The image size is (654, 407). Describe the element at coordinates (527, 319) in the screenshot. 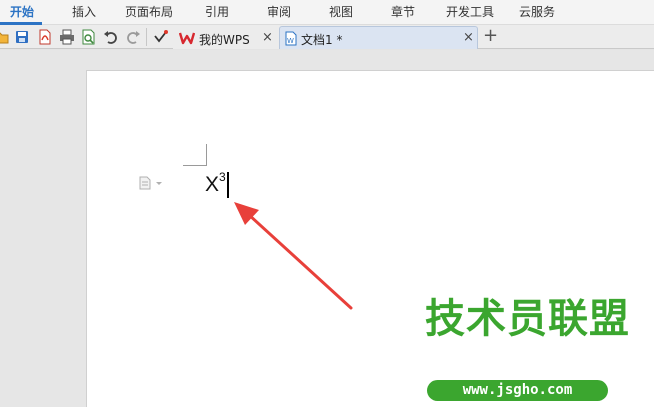

I see `watermark-title: 技术员联盟` at that location.